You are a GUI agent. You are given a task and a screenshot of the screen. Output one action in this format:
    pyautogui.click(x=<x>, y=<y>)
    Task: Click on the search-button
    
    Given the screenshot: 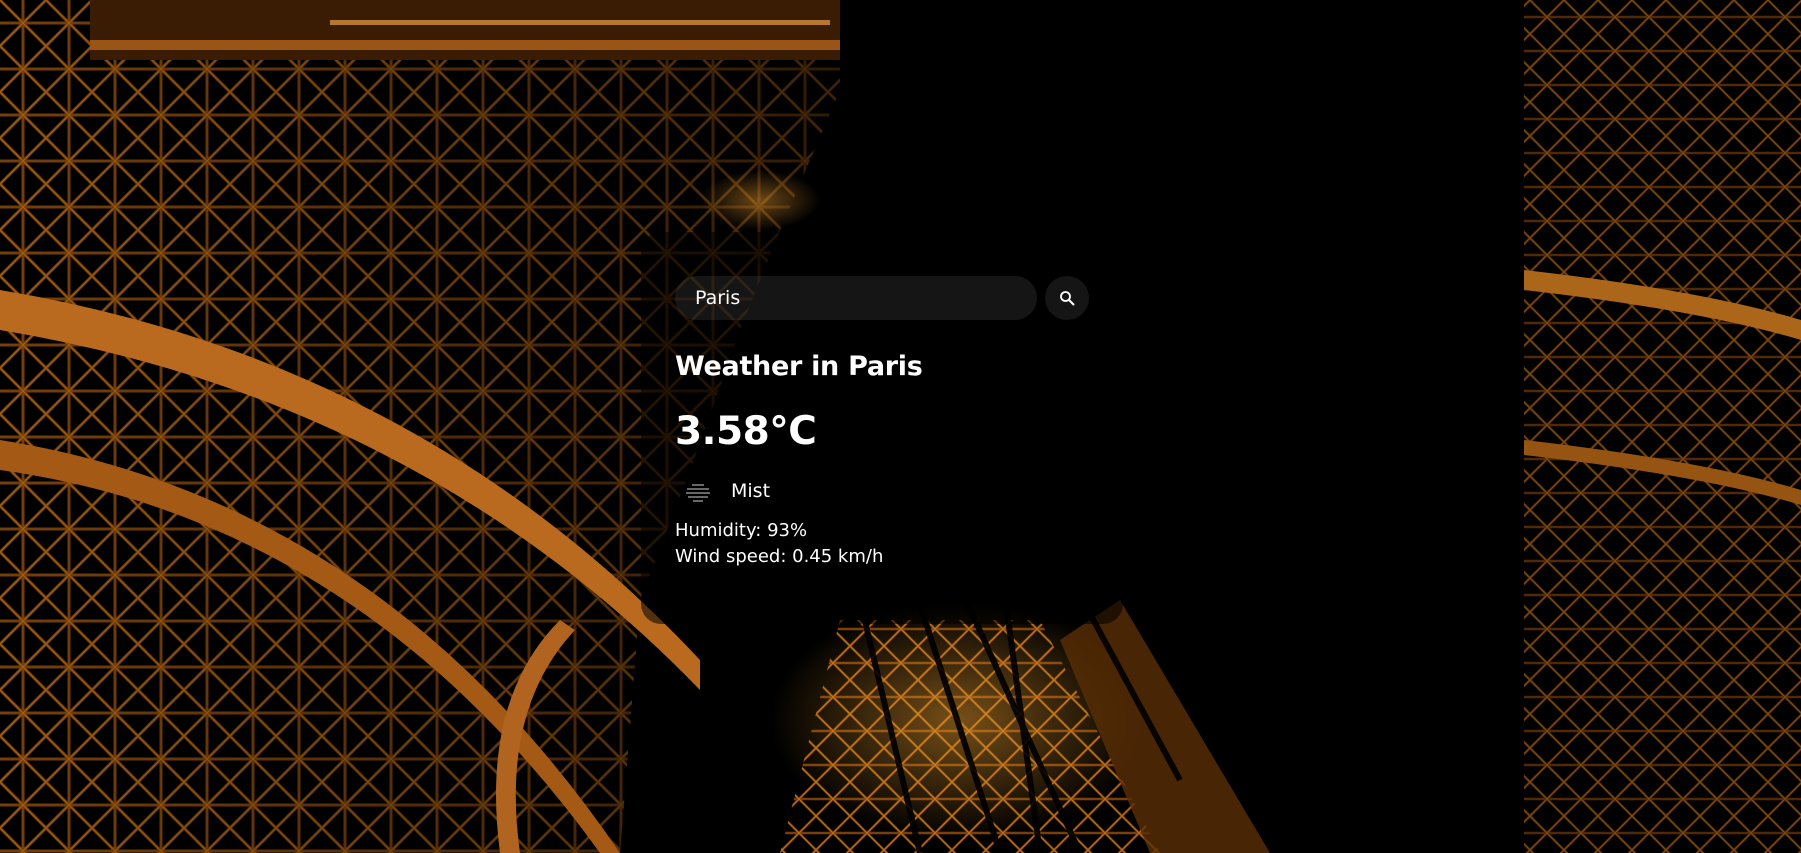 What is the action you would take?
    pyautogui.click(x=1067, y=298)
    